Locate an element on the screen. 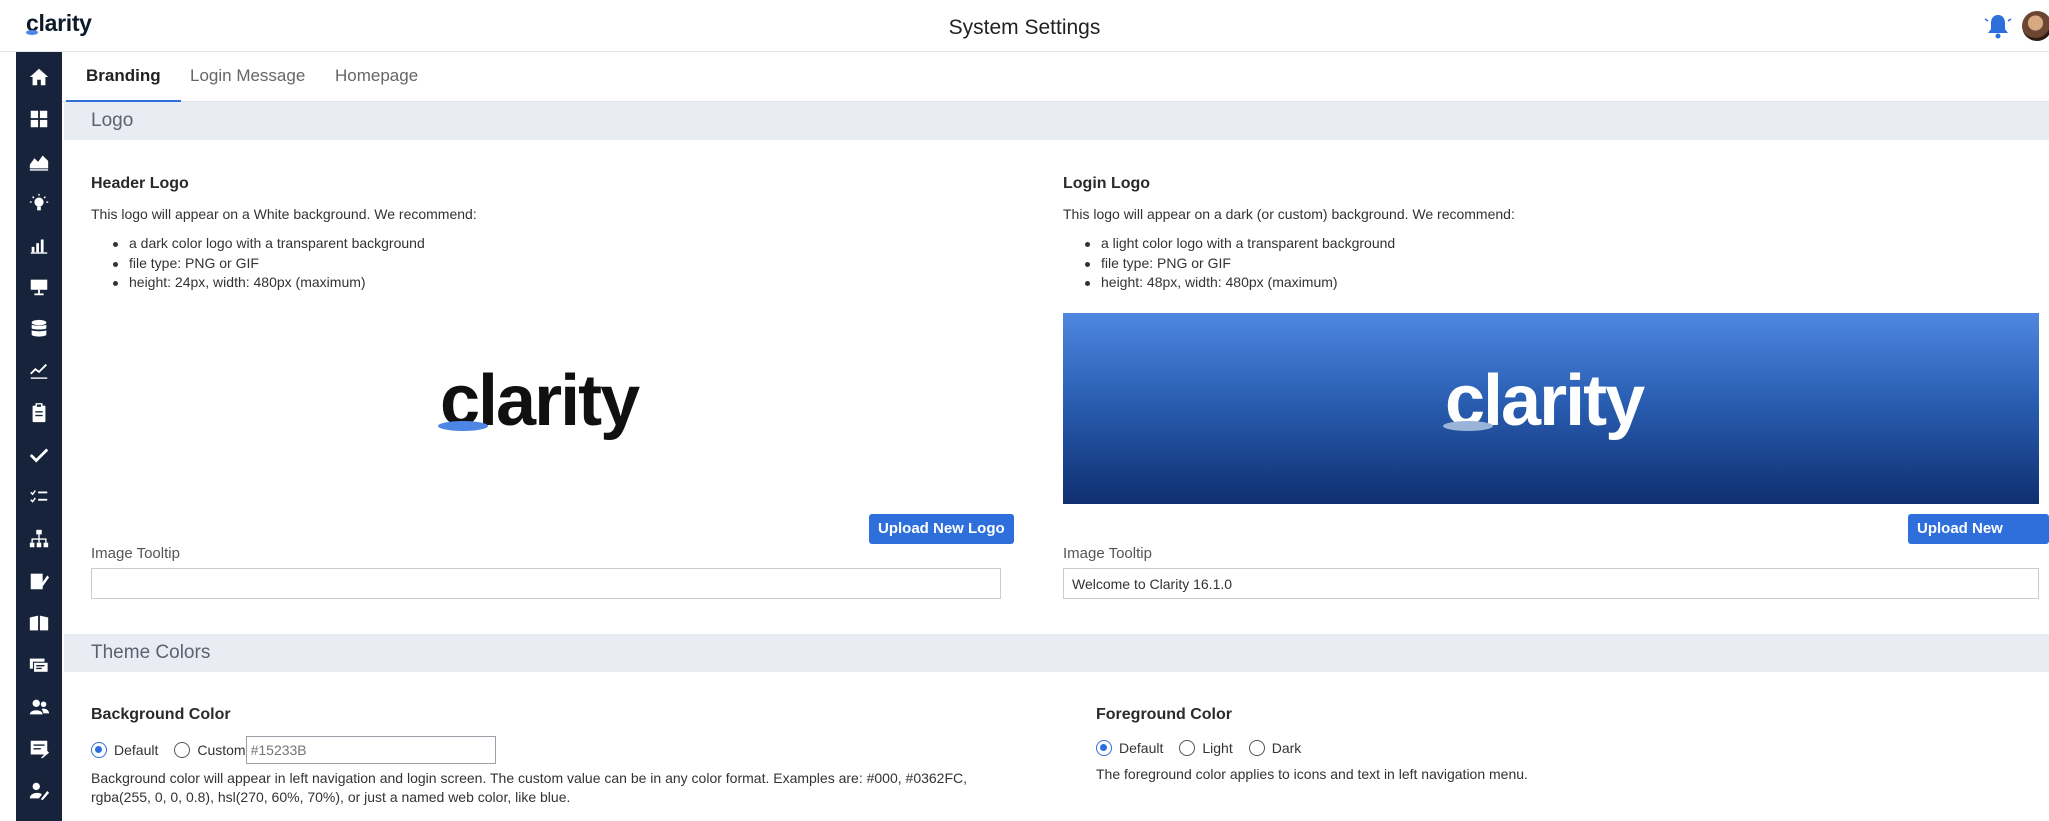 The image size is (2049, 821). dashboard-icon is located at coordinates (39, 119).